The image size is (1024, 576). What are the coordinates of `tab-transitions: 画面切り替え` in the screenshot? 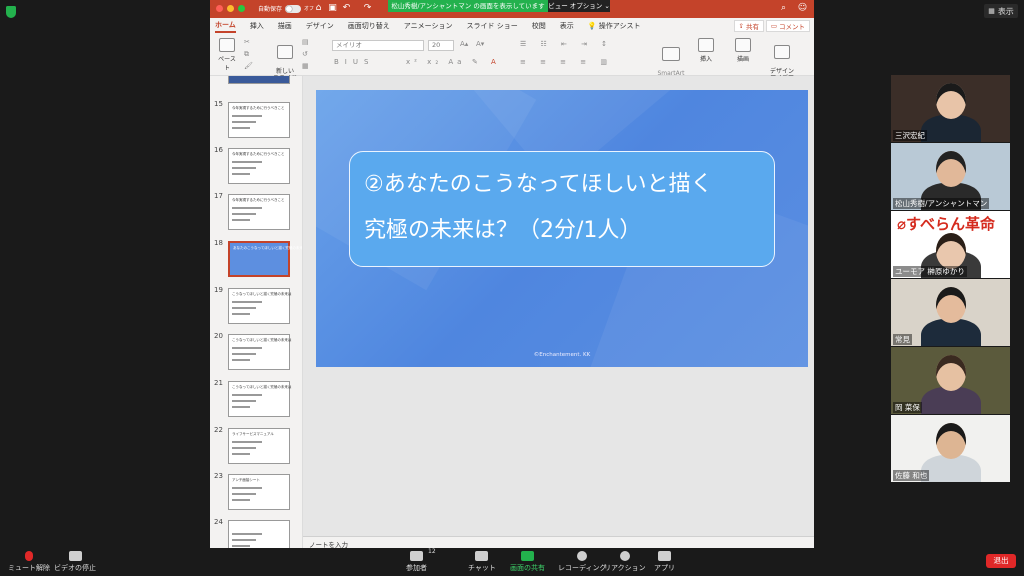 It's located at (369, 26).